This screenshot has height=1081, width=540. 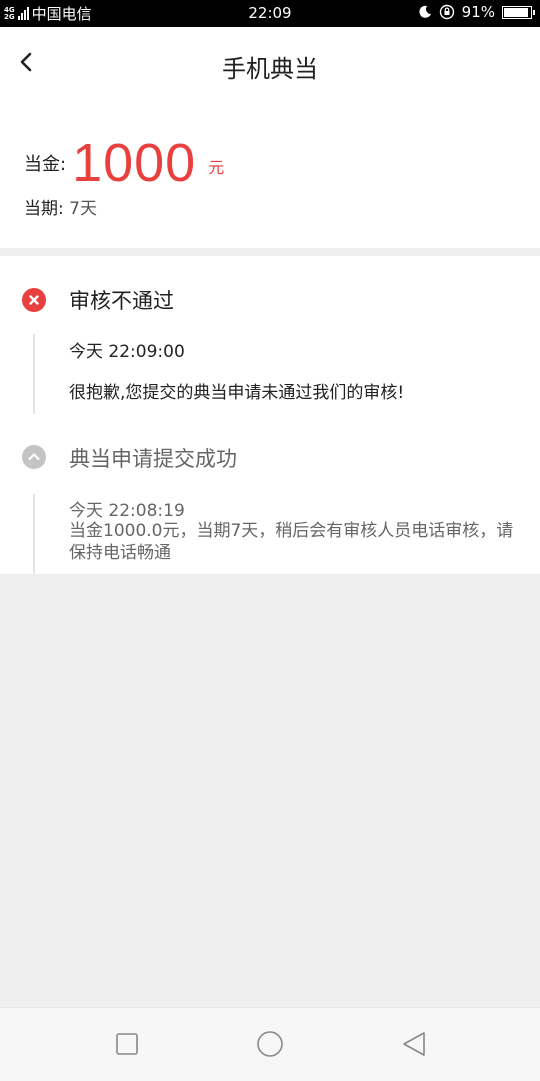 What do you see at coordinates (216, 167) in the screenshot?
I see `amount-unit: 元` at bounding box center [216, 167].